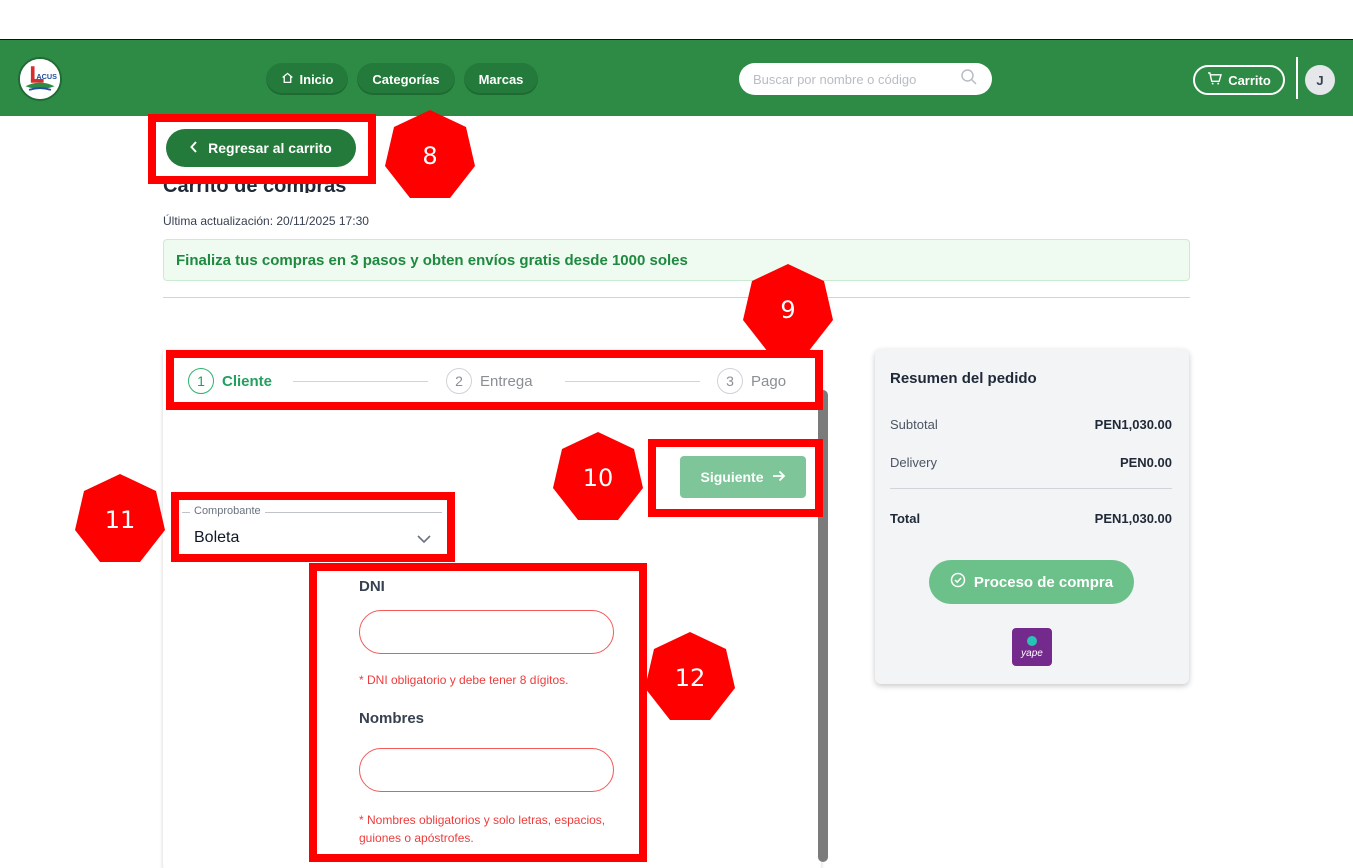 The width and height of the screenshot is (1353, 868). I want to click on summary-divider, so click(1031, 488).